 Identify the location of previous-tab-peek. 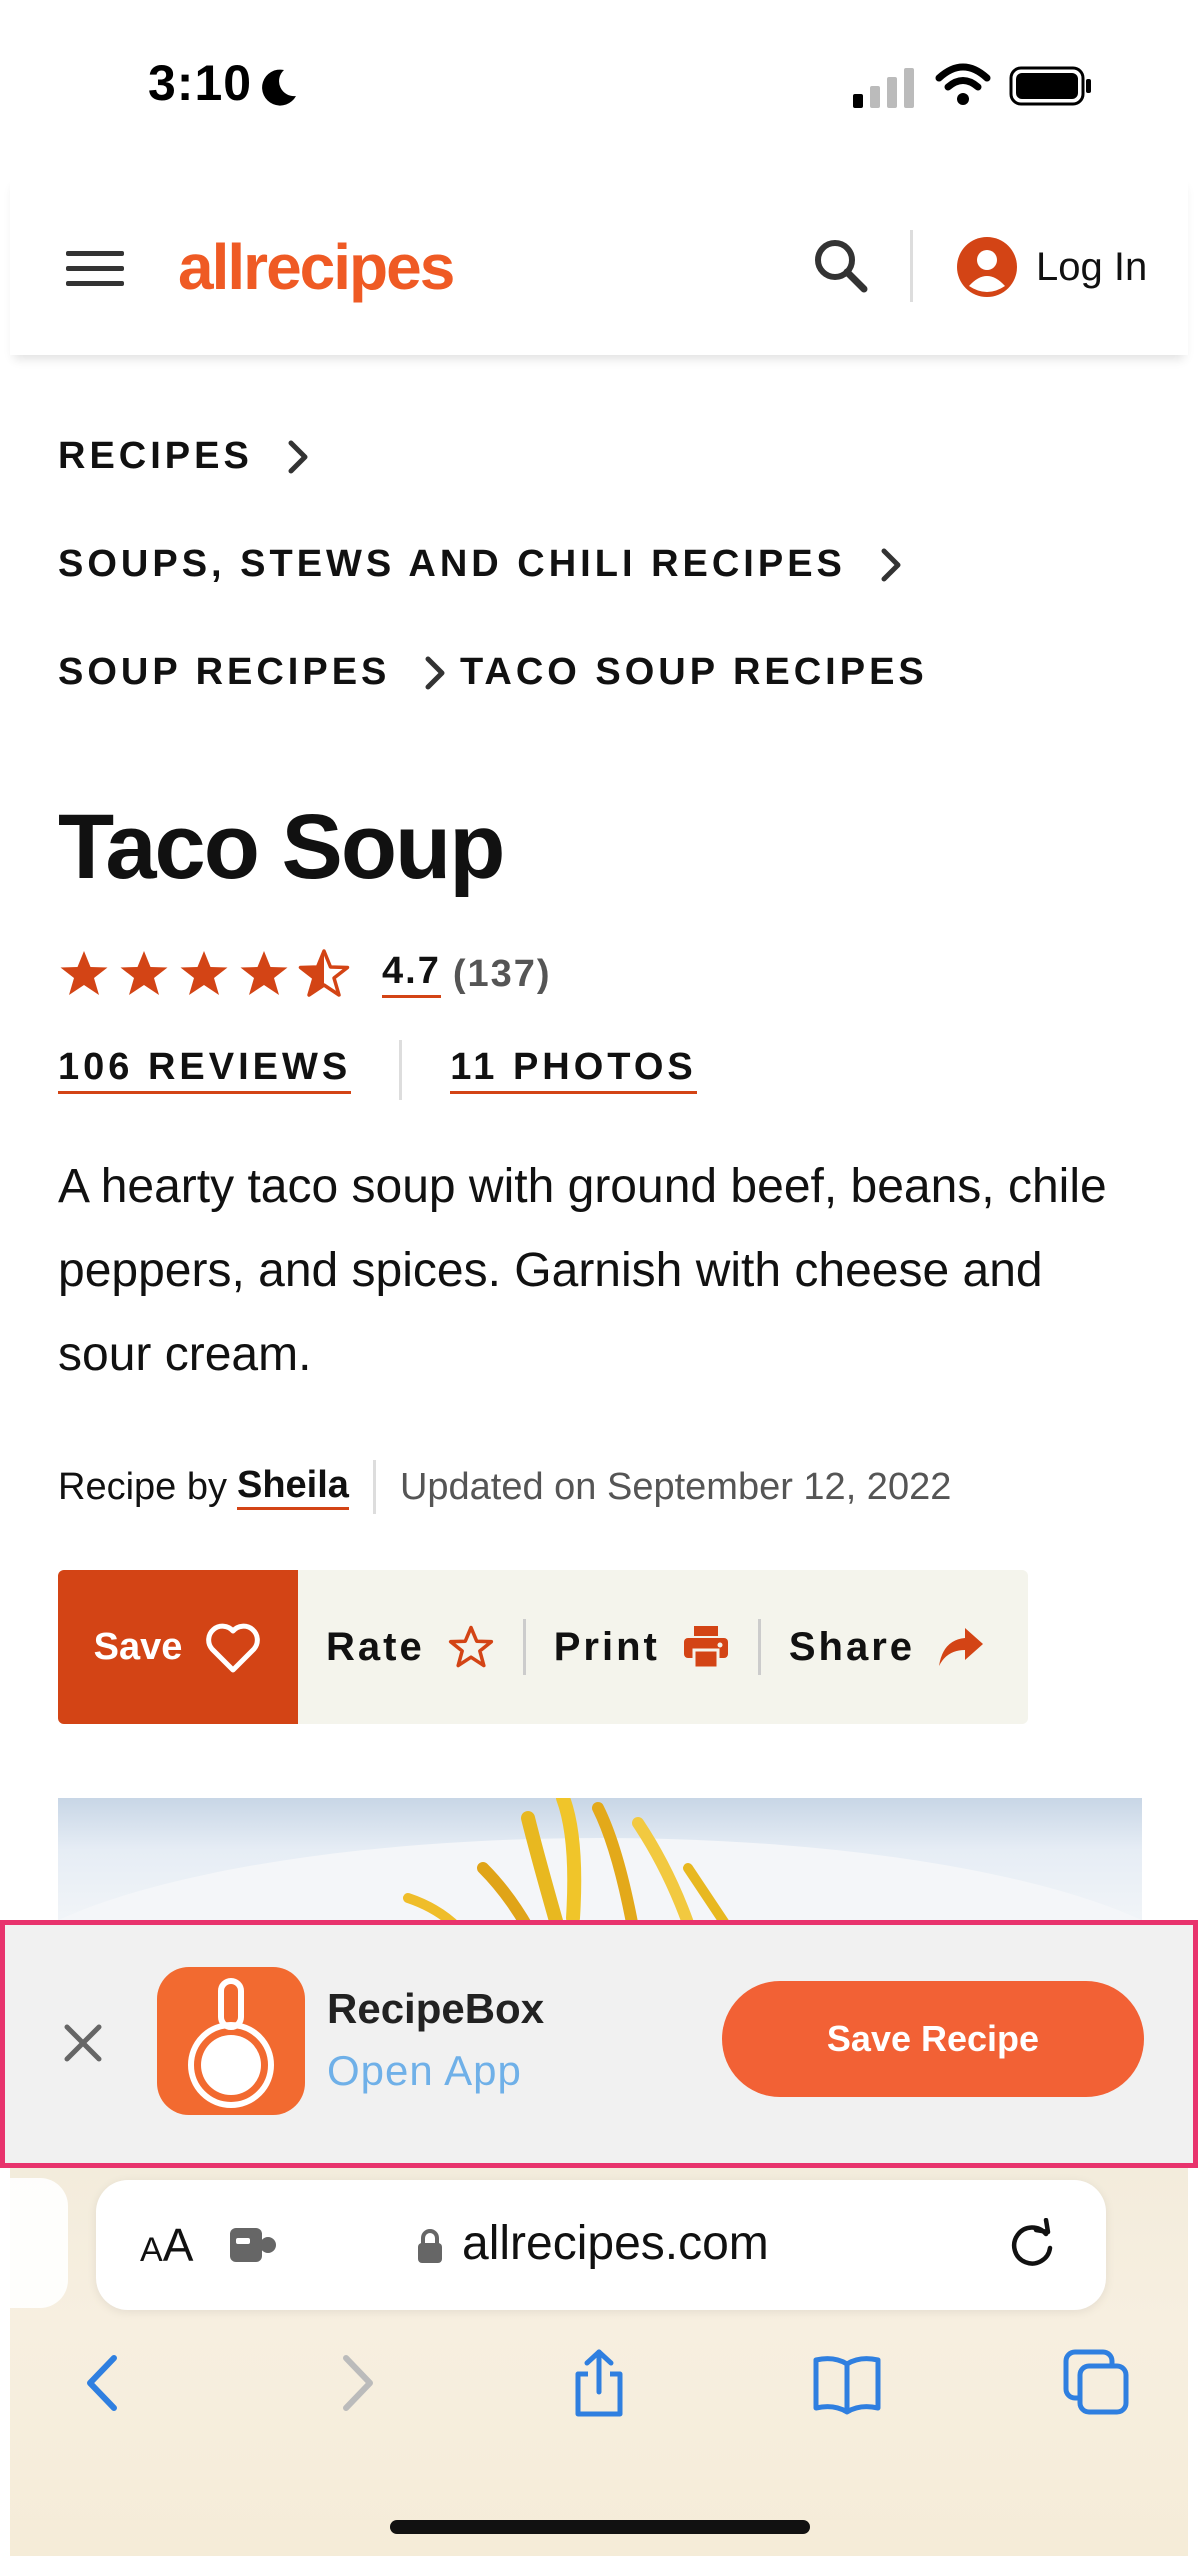
(39, 2243).